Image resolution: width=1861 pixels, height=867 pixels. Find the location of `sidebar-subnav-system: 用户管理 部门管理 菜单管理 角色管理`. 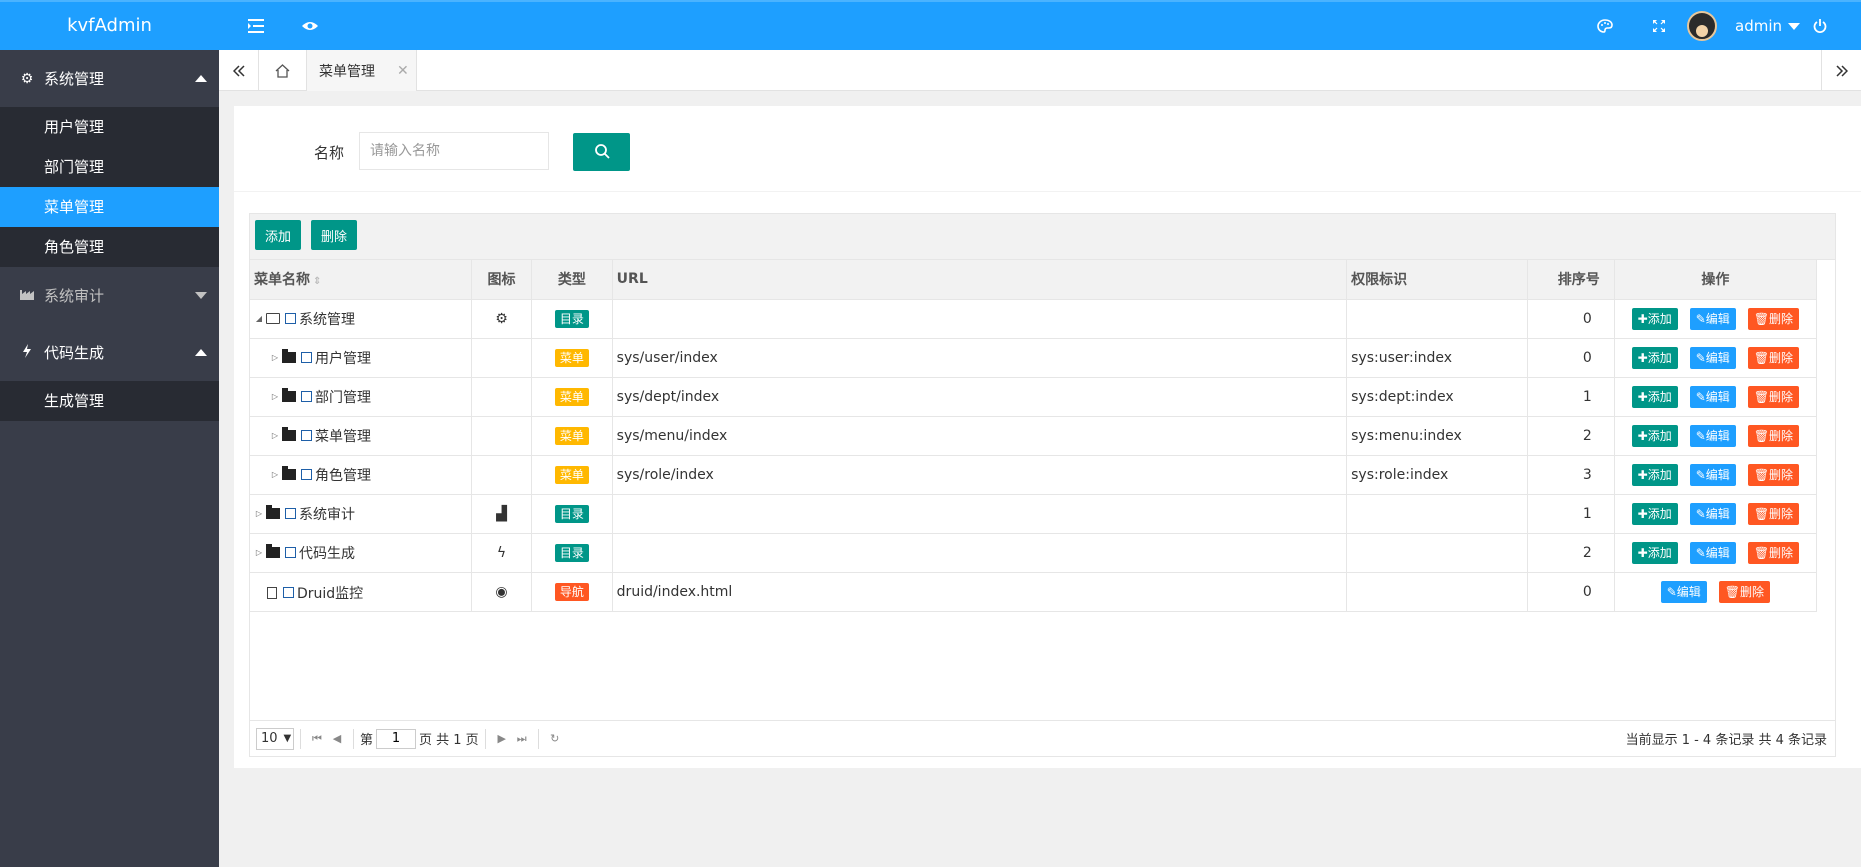

sidebar-subnav-system: 用户管理 部门管理 菜单管理 角色管理 is located at coordinates (109, 187).